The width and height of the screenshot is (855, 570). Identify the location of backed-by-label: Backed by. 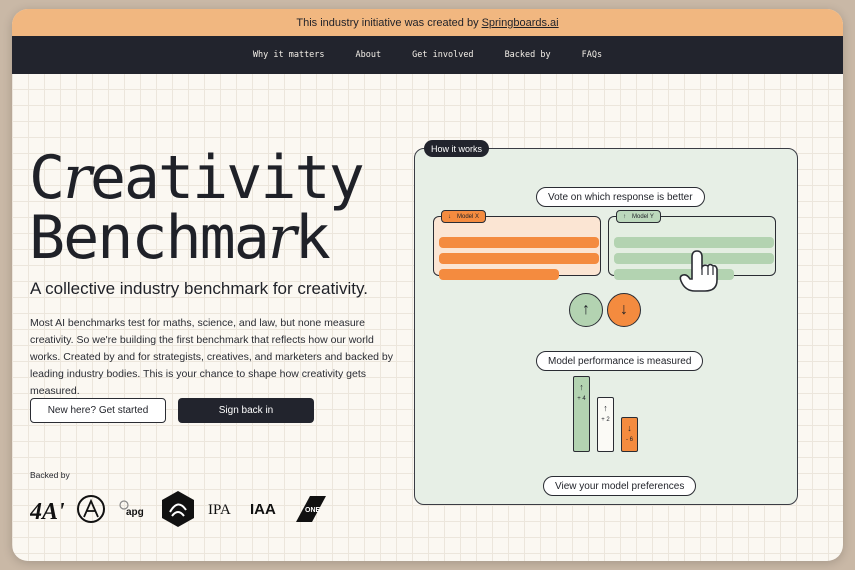
(50, 475).